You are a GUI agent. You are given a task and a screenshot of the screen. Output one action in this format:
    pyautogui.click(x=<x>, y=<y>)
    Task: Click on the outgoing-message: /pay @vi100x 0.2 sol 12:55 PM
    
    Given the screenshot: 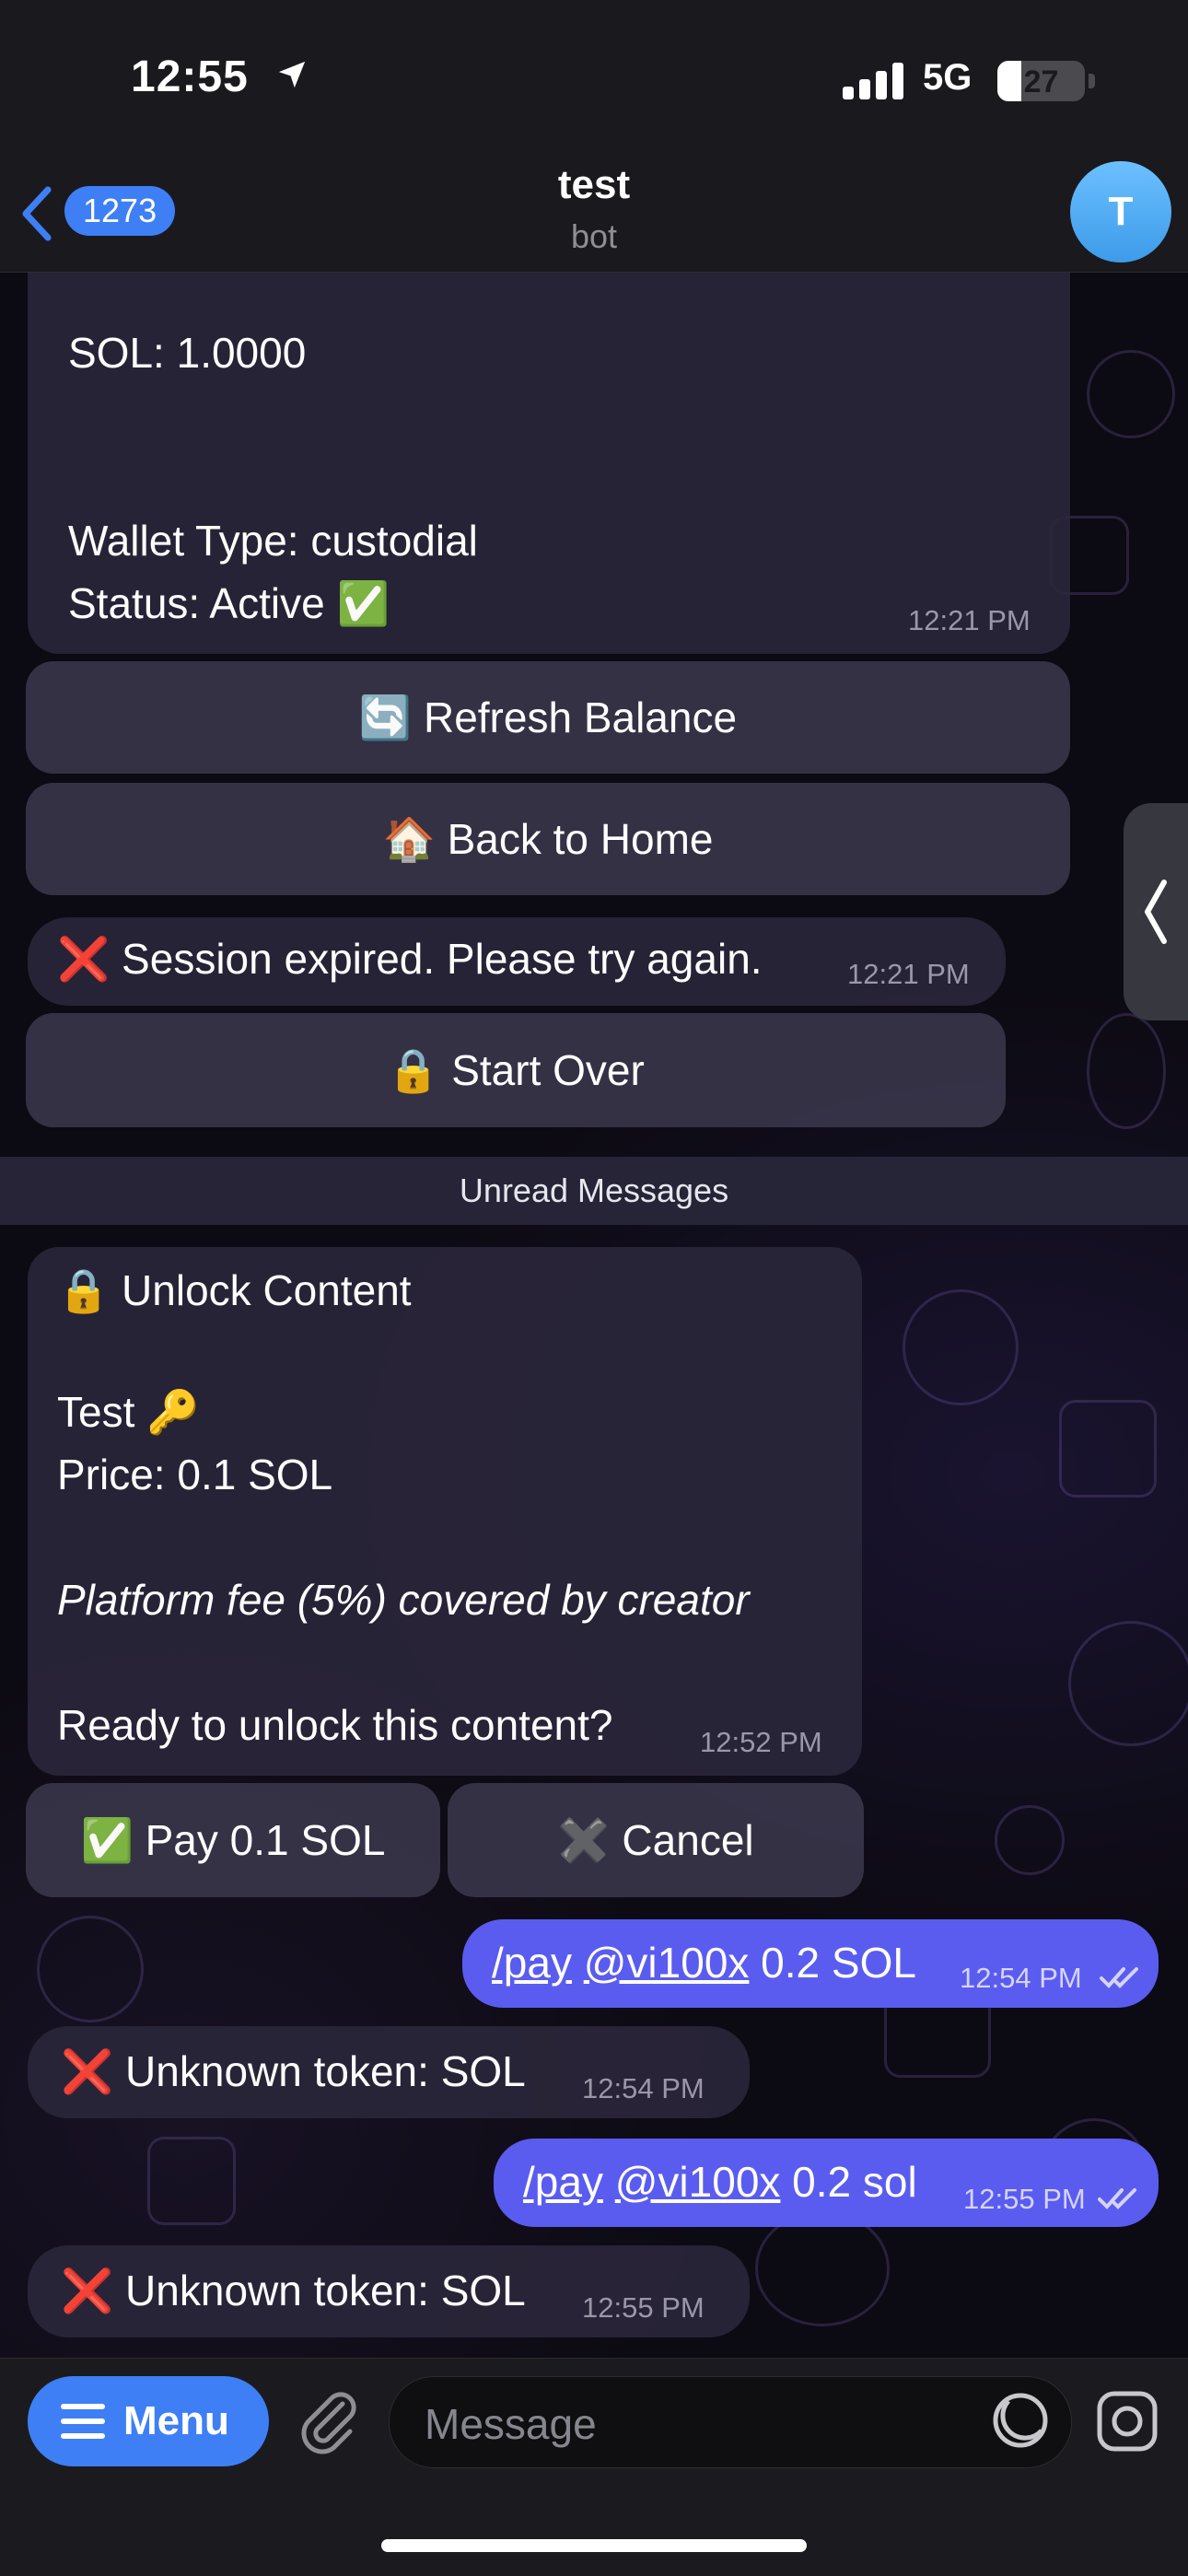 What is the action you would take?
    pyautogui.click(x=826, y=2183)
    